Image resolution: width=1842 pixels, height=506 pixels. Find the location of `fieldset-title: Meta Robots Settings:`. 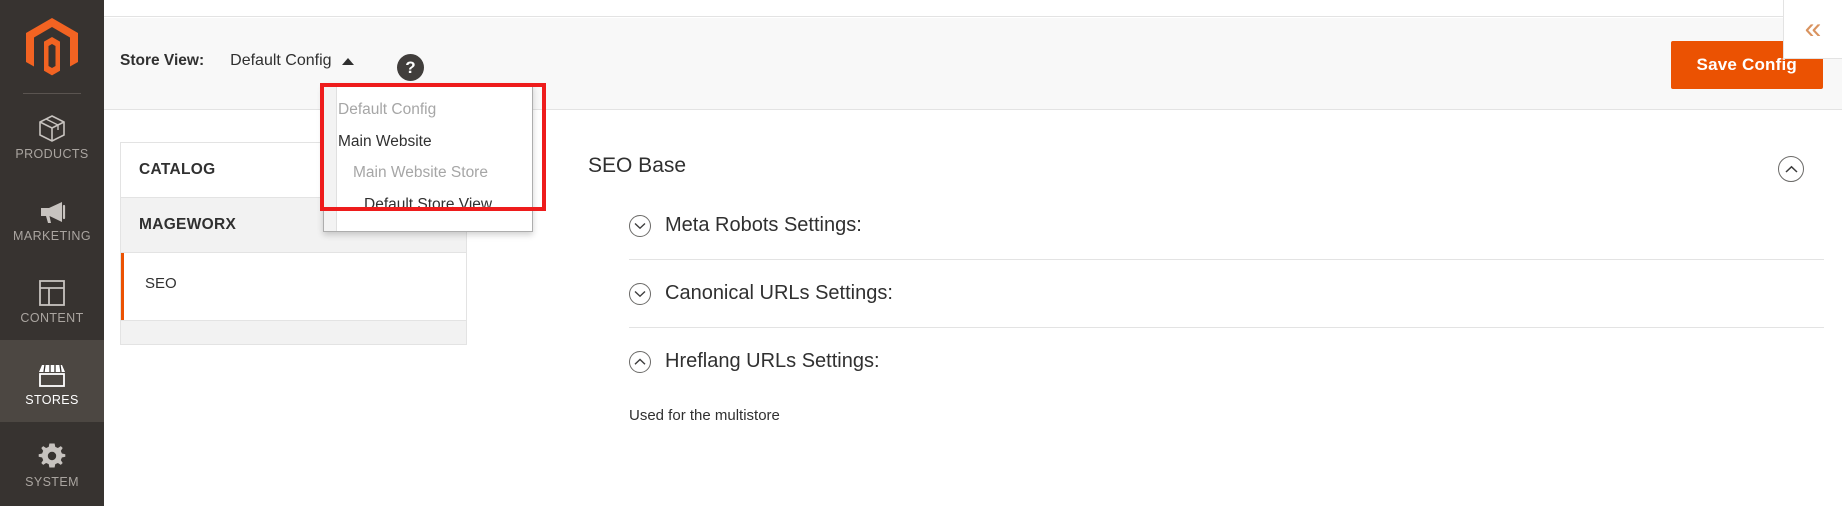

fieldset-title: Meta Robots Settings: is located at coordinates (763, 225).